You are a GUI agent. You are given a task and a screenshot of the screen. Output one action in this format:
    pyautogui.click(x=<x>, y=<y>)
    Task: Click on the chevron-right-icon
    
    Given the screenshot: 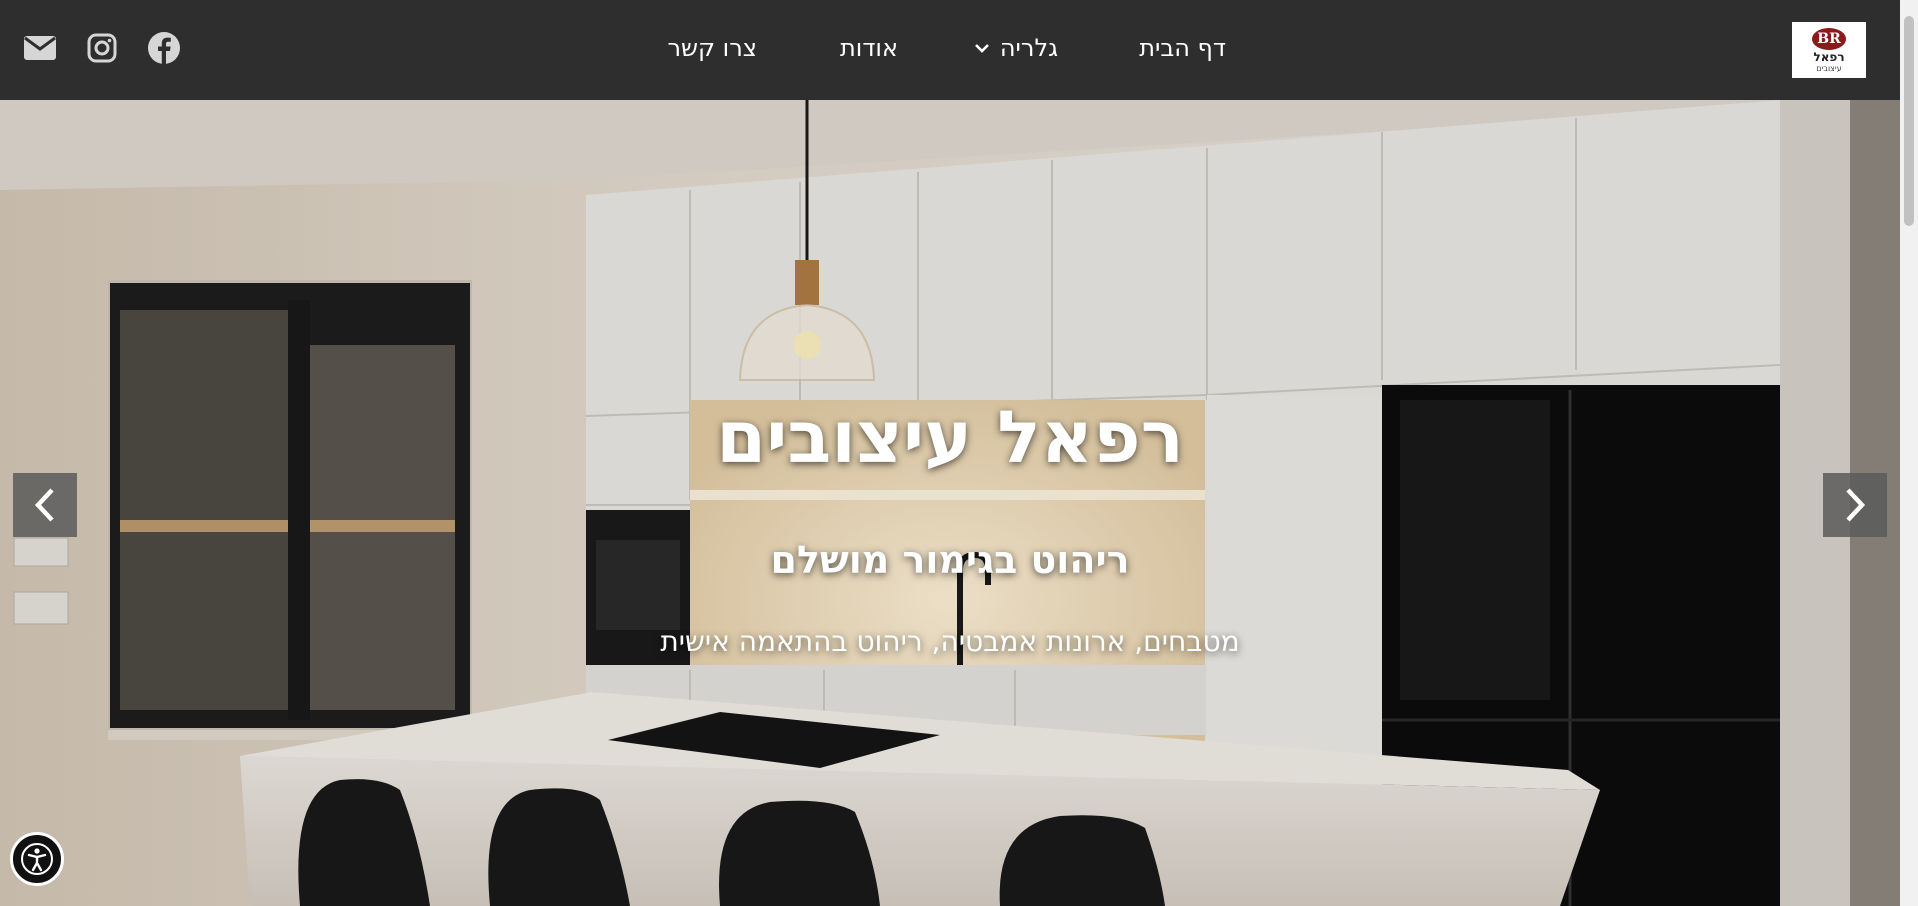 What is the action you would take?
    pyautogui.click(x=1855, y=505)
    